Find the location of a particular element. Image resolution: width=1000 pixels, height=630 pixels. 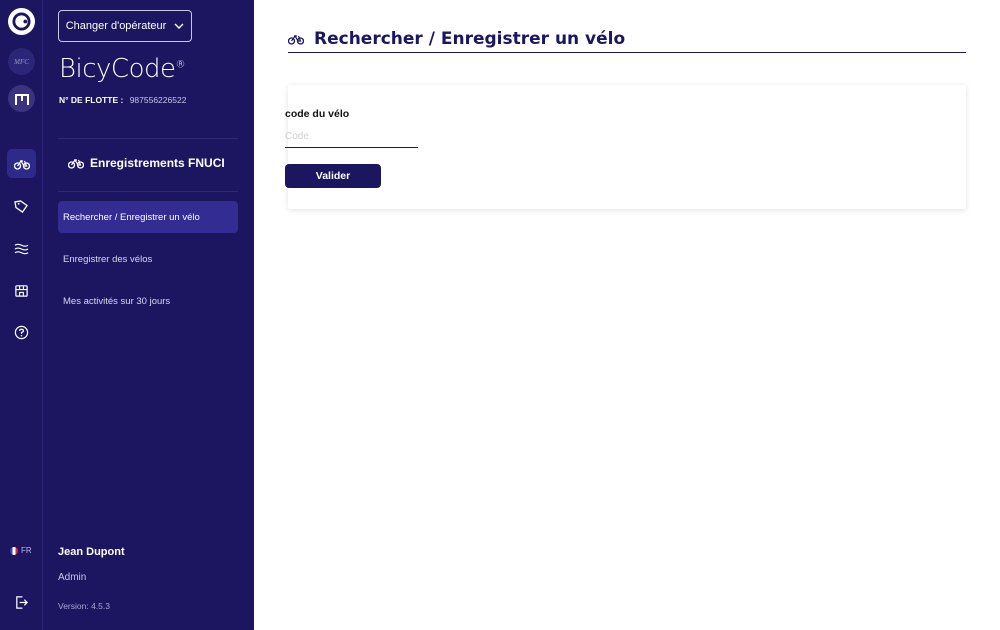

page-header: Rechercher / Enregistrer un vélo is located at coordinates (627, 39).